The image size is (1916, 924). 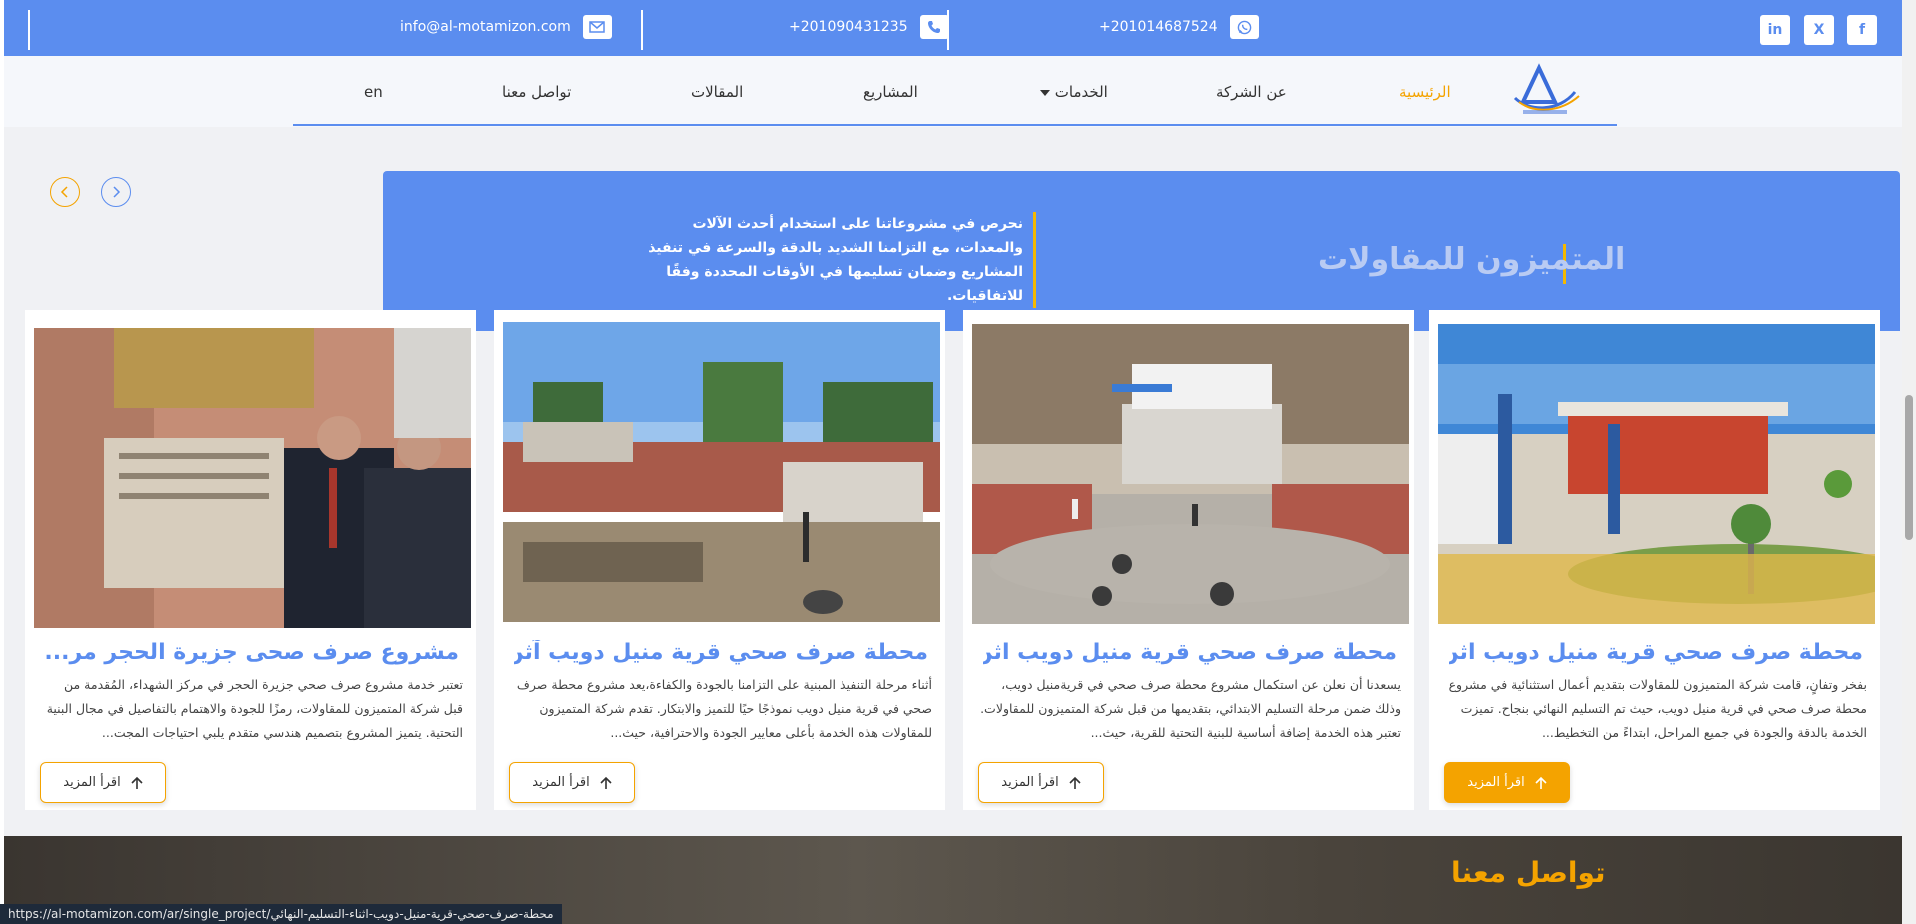 I want to click on nav-services: الخدمات, so click(x=1071, y=92).